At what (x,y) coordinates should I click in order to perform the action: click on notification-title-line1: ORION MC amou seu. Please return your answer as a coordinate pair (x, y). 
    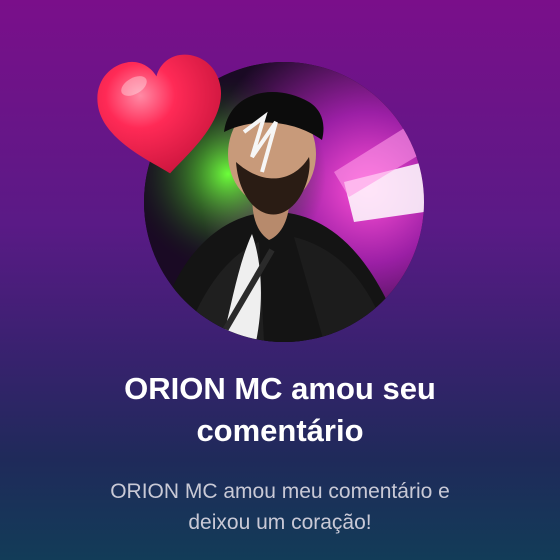
    Looking at the image, I should click on (280, 388).